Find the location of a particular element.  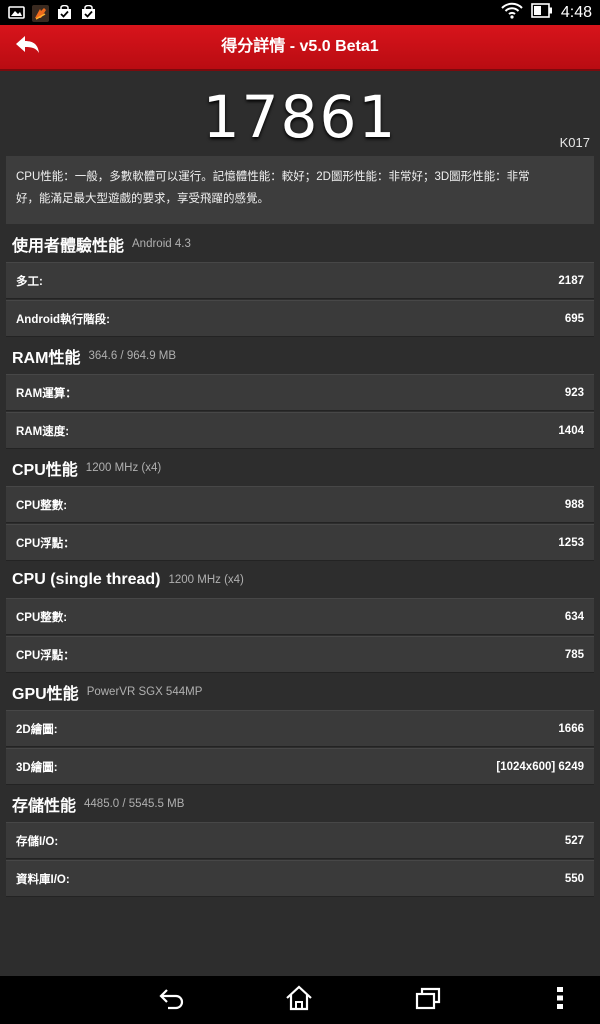

section-header: 使用者體驗性能 Android 4.3 is located at coordinates (300, 244).